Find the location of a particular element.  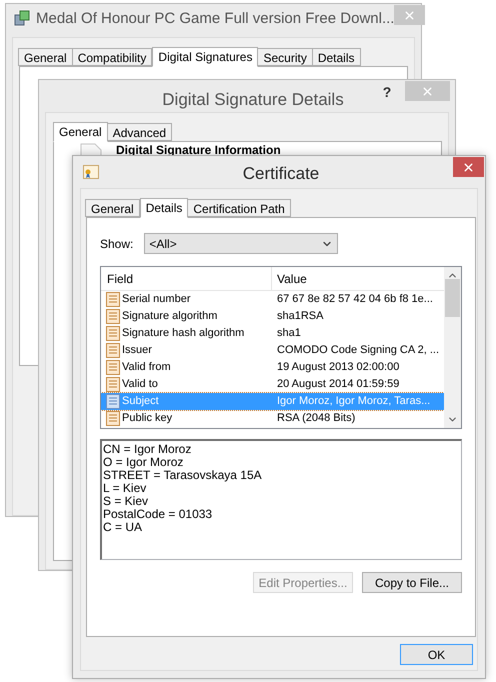

tab: Digital Signatures is located at coordinates (205, 57).